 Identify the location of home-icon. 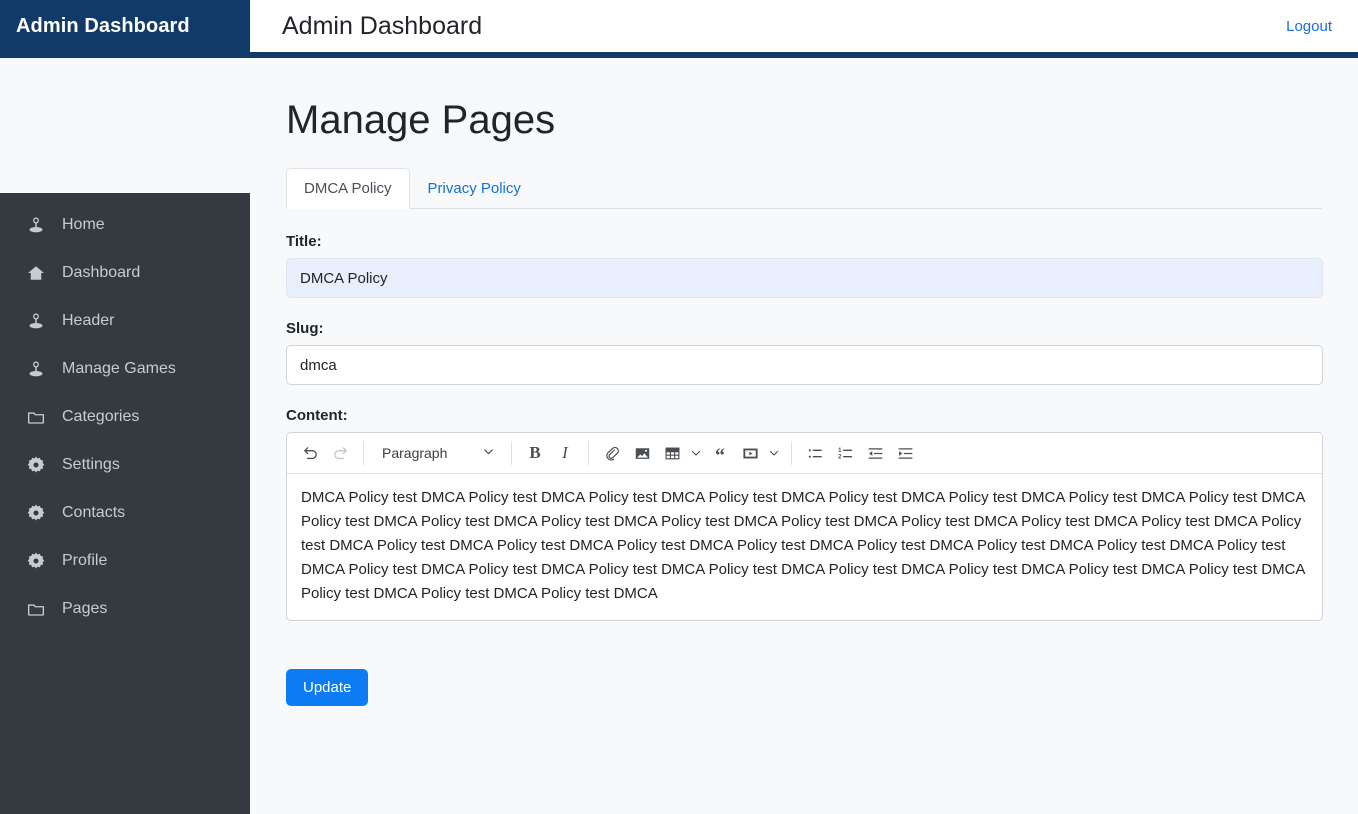
(36, 273).